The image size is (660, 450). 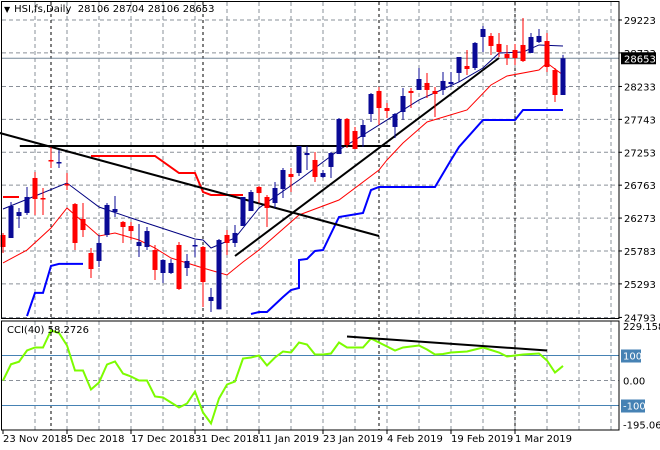 I want to click on price-tick-label: 28233, so click(x=640, y=87).